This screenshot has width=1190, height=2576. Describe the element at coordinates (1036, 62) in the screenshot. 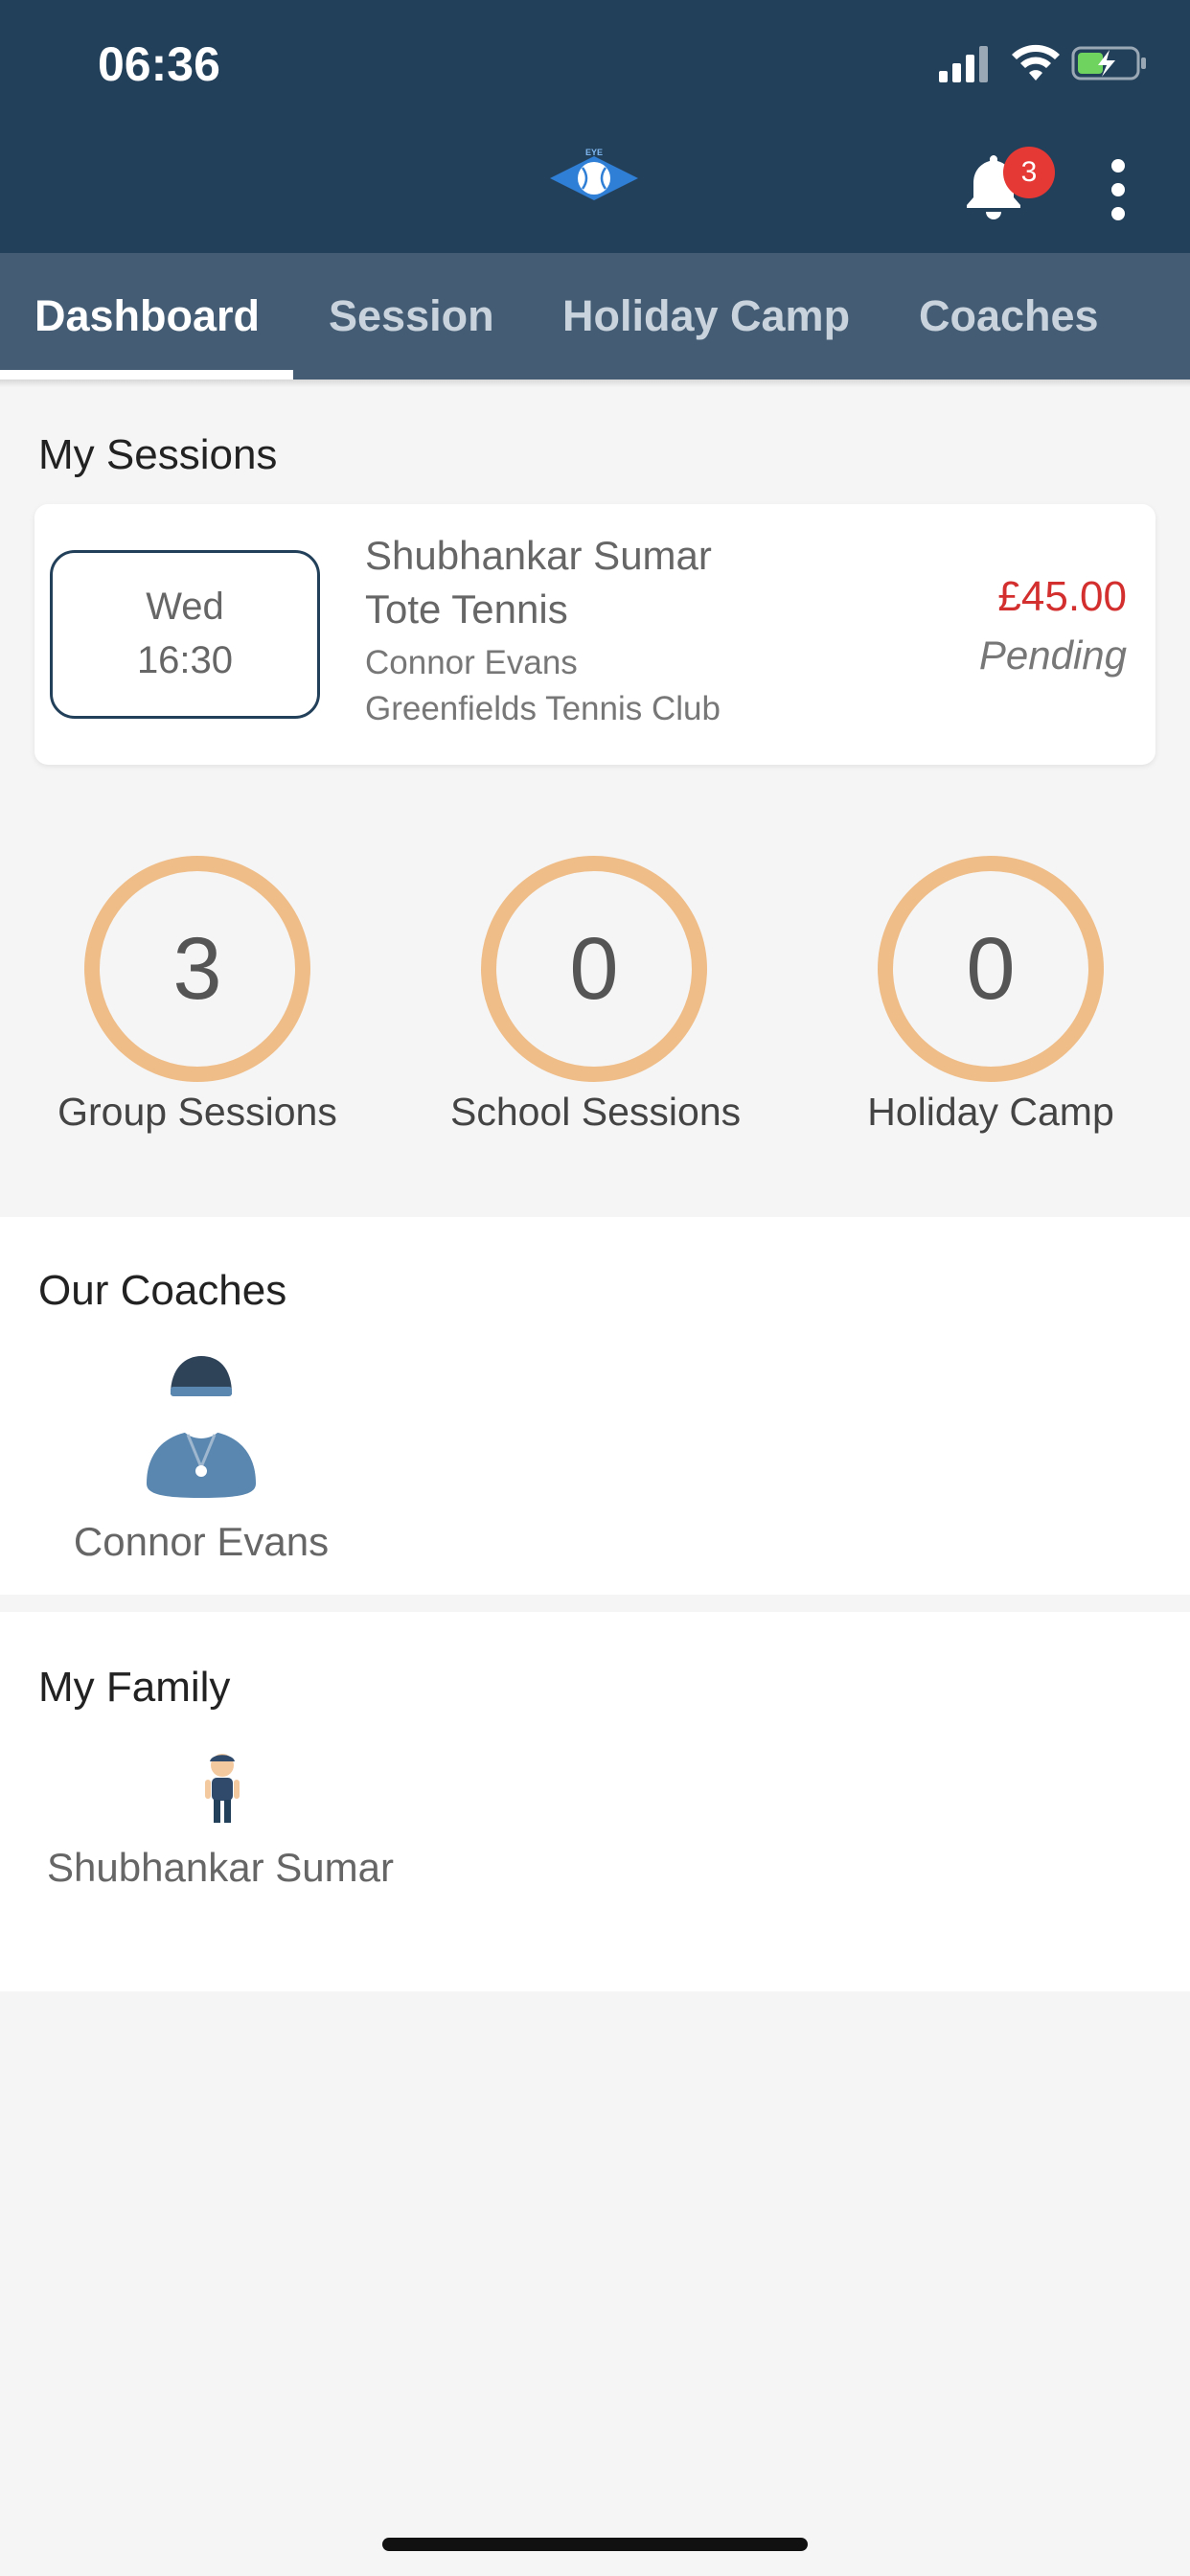

I see `wifi-icon` at that location.